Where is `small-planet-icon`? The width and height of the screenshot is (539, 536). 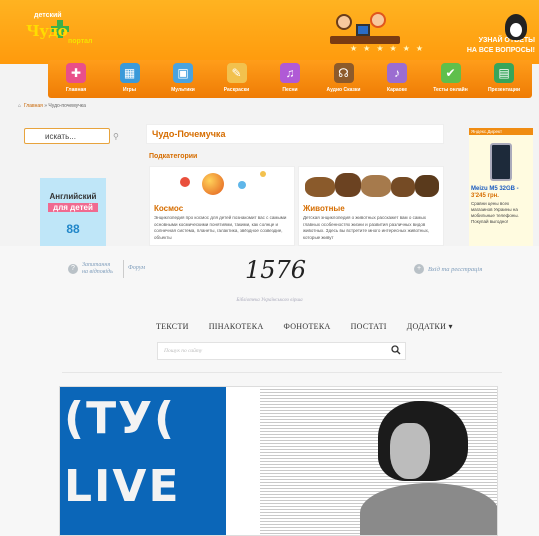 small-planet-icon is located at coordinates (185, 182).